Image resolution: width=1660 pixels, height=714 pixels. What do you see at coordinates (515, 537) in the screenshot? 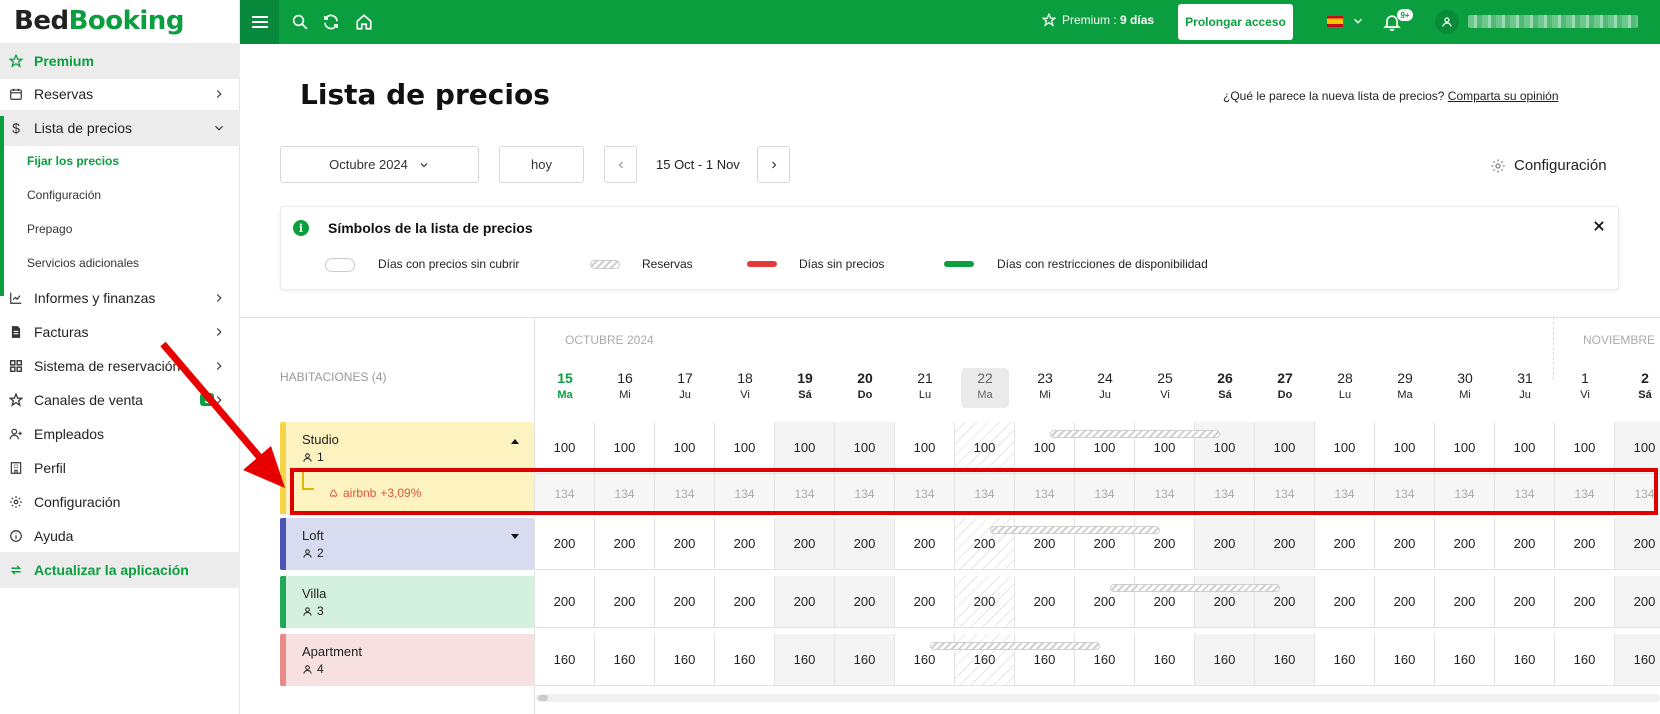
I see `expand-icon` at bounding box center [515, 537].